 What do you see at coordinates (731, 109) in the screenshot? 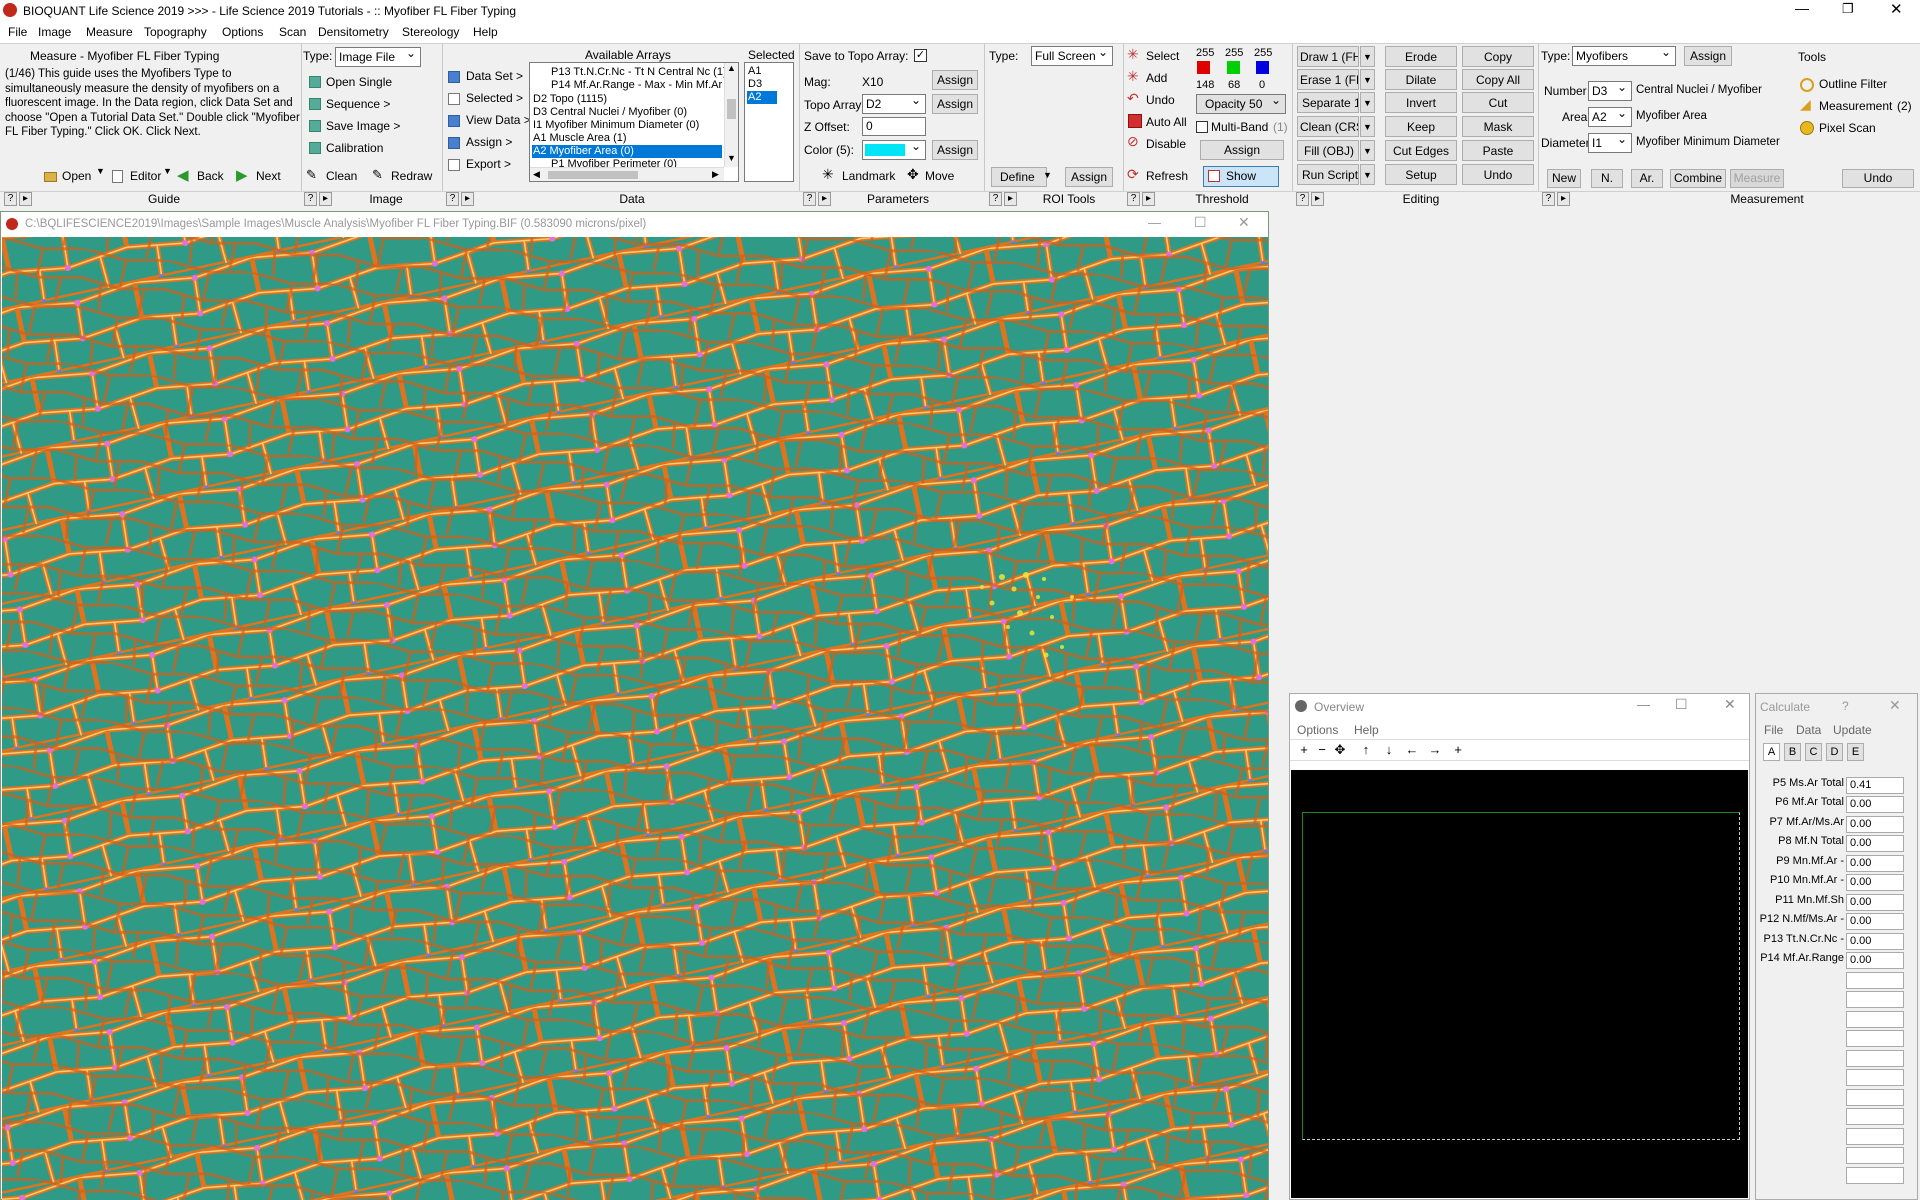
I see `scroll-thumb` at bounding box center [731, 109].